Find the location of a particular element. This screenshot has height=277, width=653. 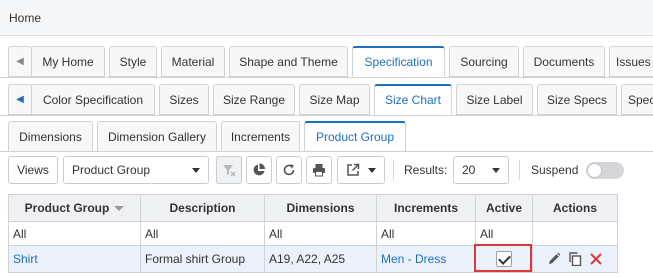

tab-row3-baseline is located at coordinates (326, 151).